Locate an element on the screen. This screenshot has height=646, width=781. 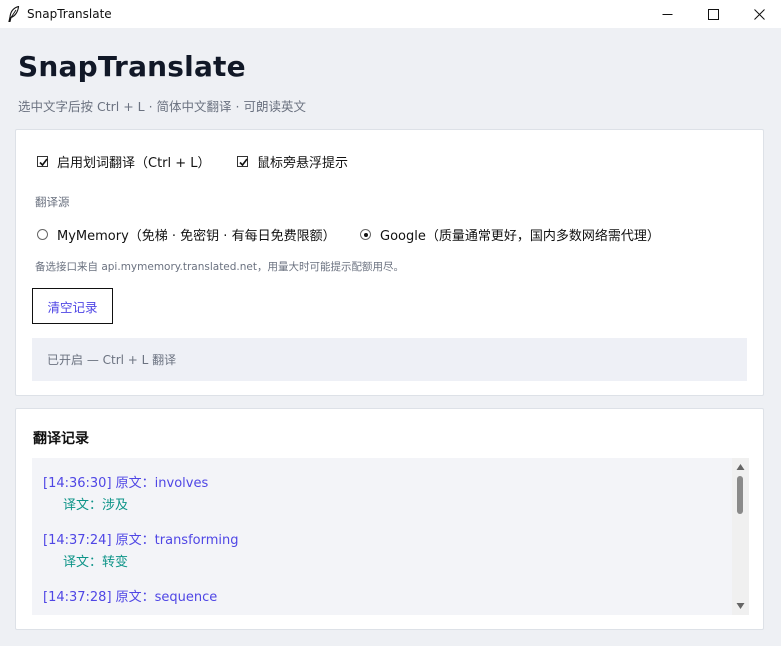
window-title: SnapTranslate is located at coordinates (69, 14).